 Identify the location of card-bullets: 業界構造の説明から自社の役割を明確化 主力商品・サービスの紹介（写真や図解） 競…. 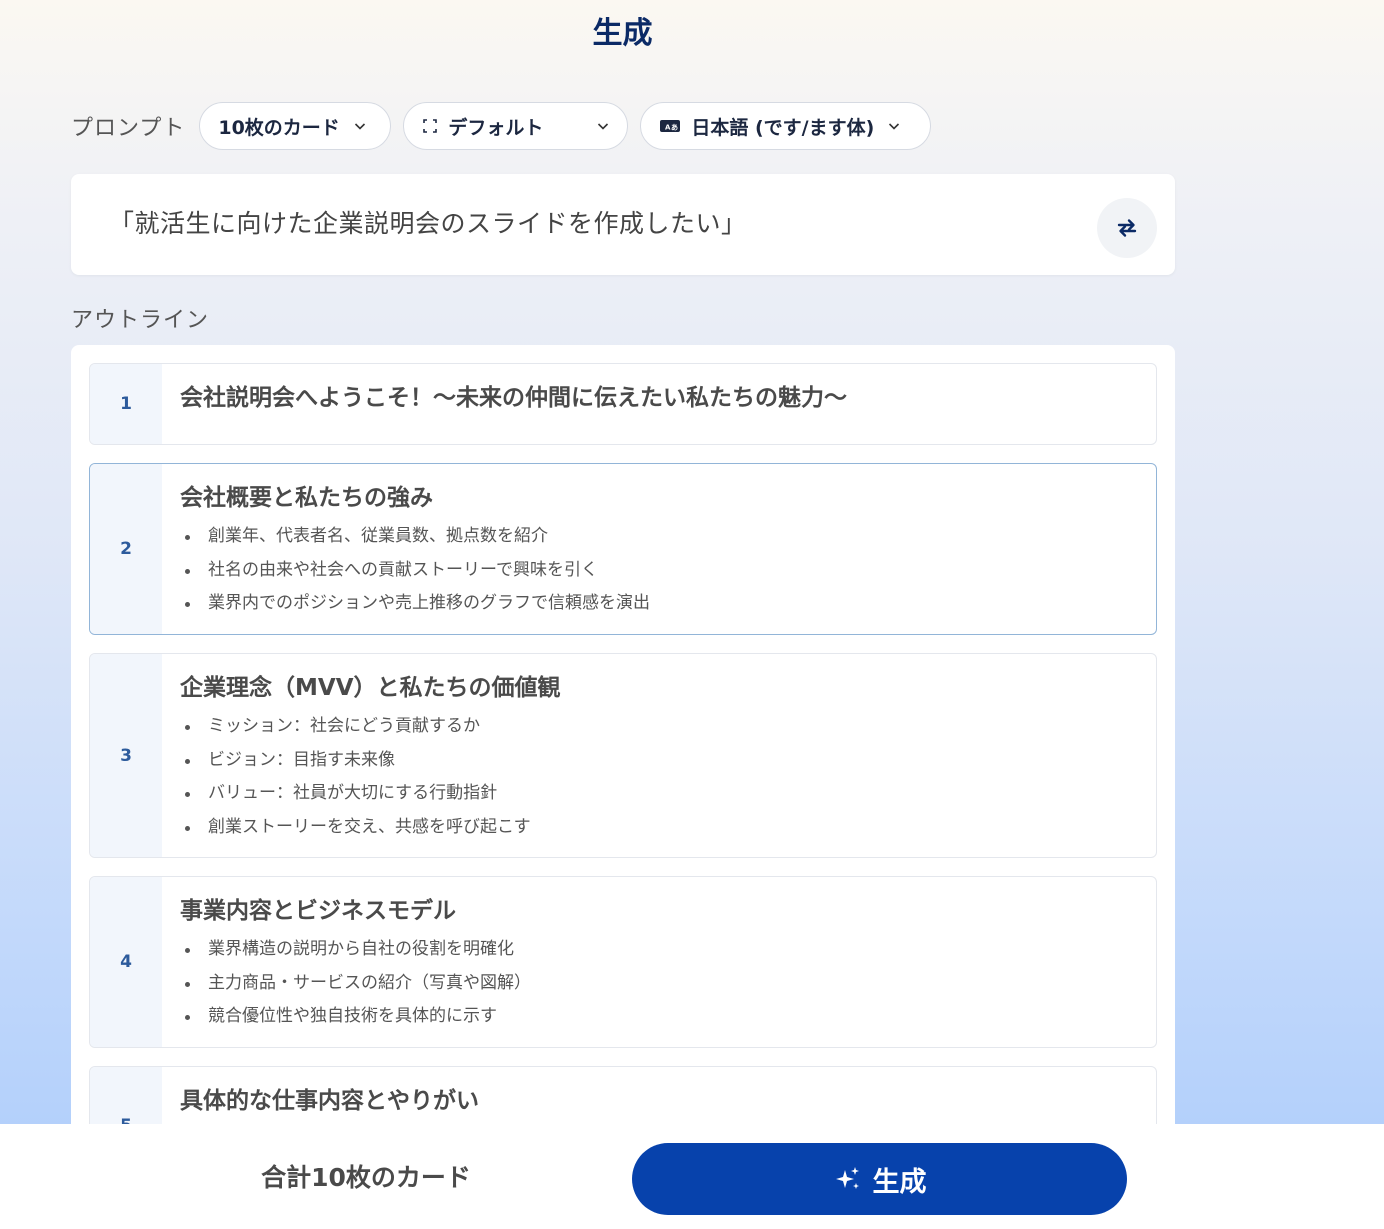
(355, 983).